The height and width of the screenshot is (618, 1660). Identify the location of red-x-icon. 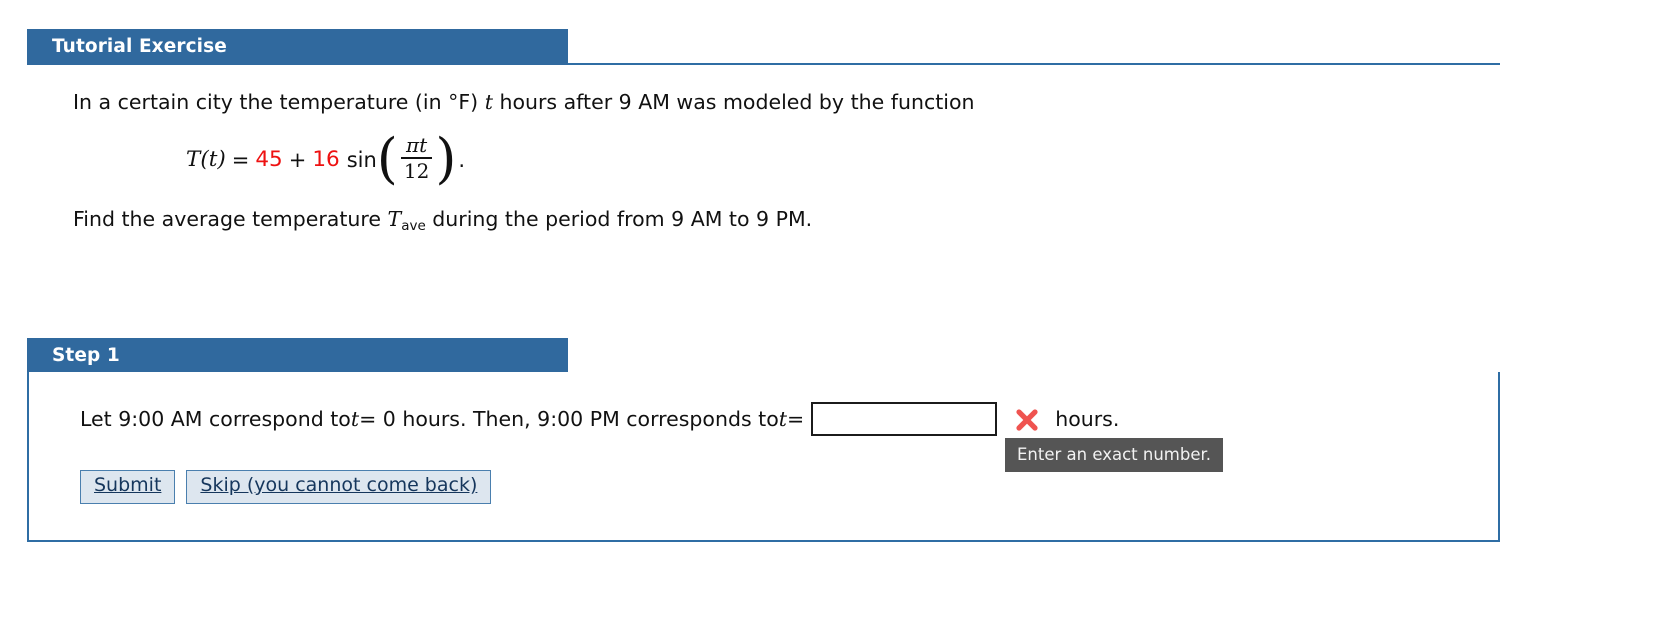
(1027, 420).